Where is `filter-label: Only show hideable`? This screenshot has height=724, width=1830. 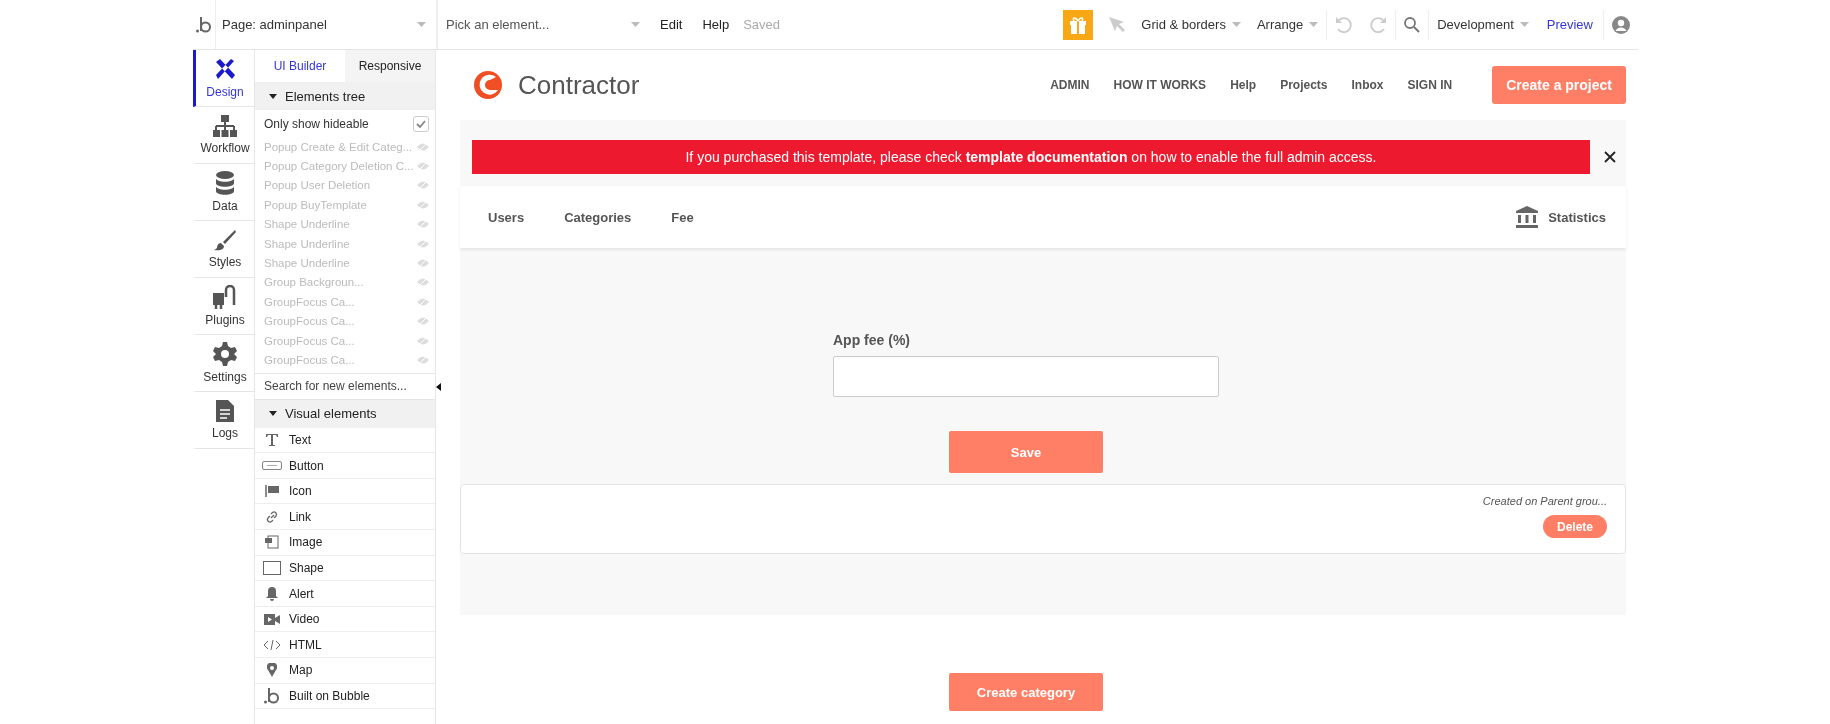
filter-label: Only show hideable is located at coordinates (316, 123).